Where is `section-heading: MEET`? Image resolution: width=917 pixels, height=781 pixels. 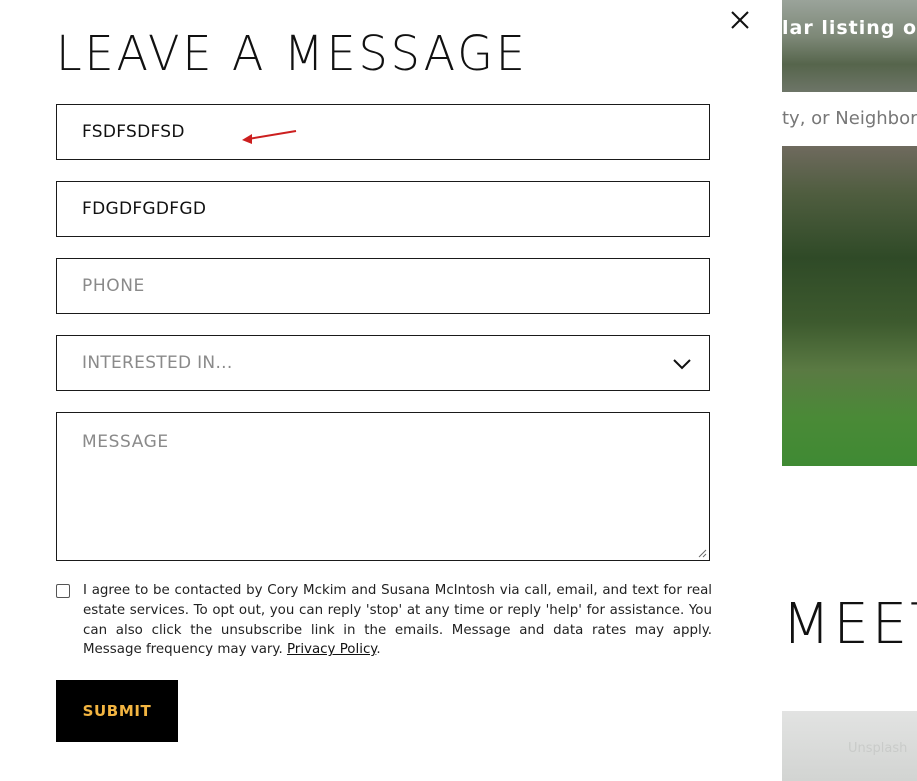
section-heading: MEET is located at coordinates (849, 624).